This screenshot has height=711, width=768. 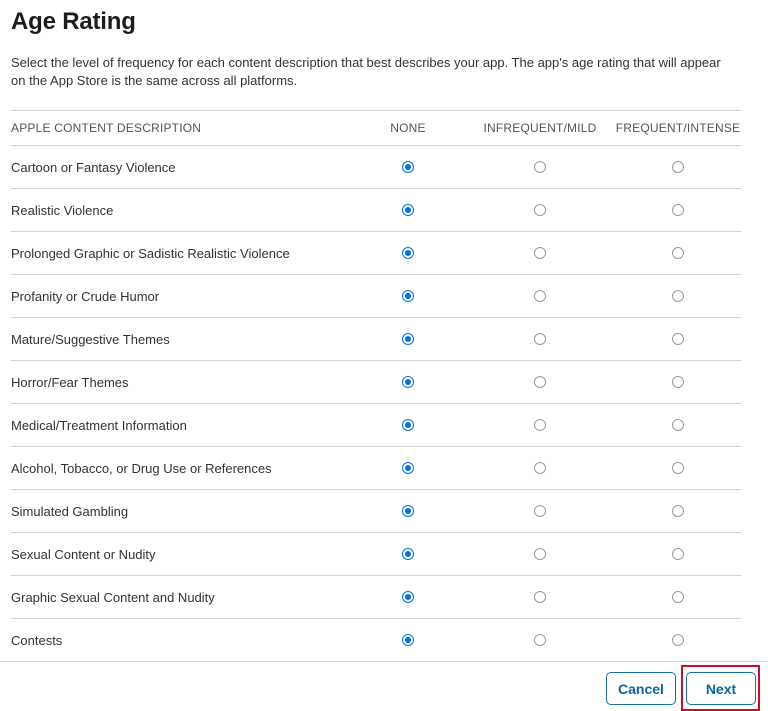 What do you see at coordinates (70, 382) in the screenshot?
I see `row-label: Horror/Fear Themes` at bounding box center [70, 382].